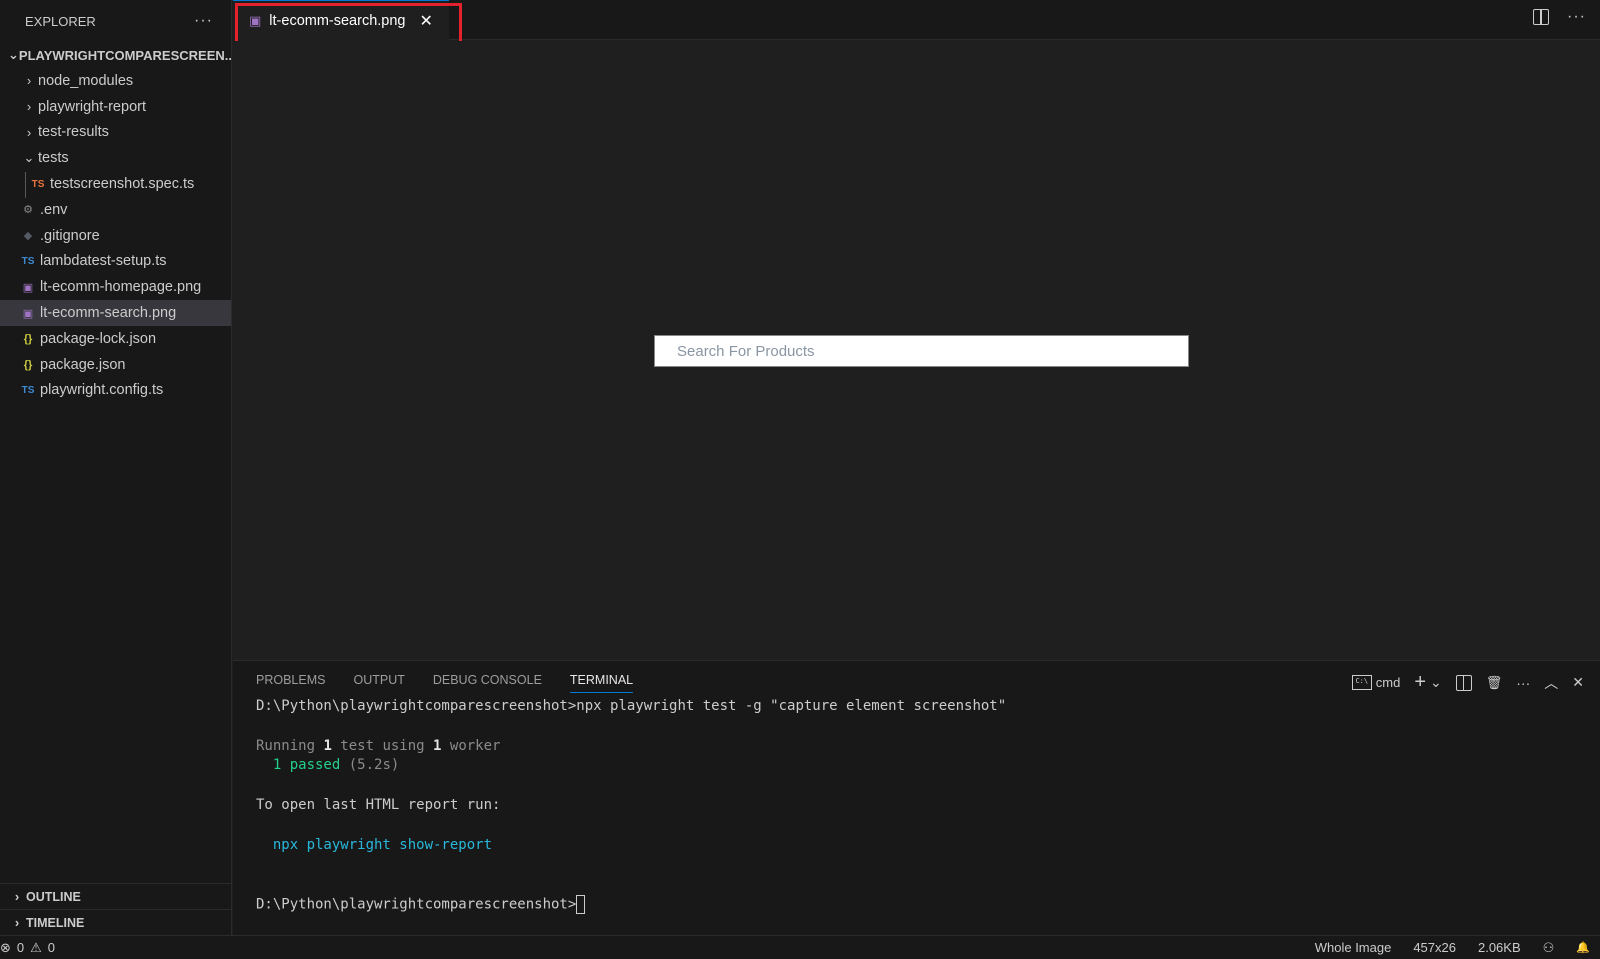  What do you see at coordinates (382, 844) in the screenshot?
I see `report-command: npx playwright show-report` at bounding box center [382, 844].